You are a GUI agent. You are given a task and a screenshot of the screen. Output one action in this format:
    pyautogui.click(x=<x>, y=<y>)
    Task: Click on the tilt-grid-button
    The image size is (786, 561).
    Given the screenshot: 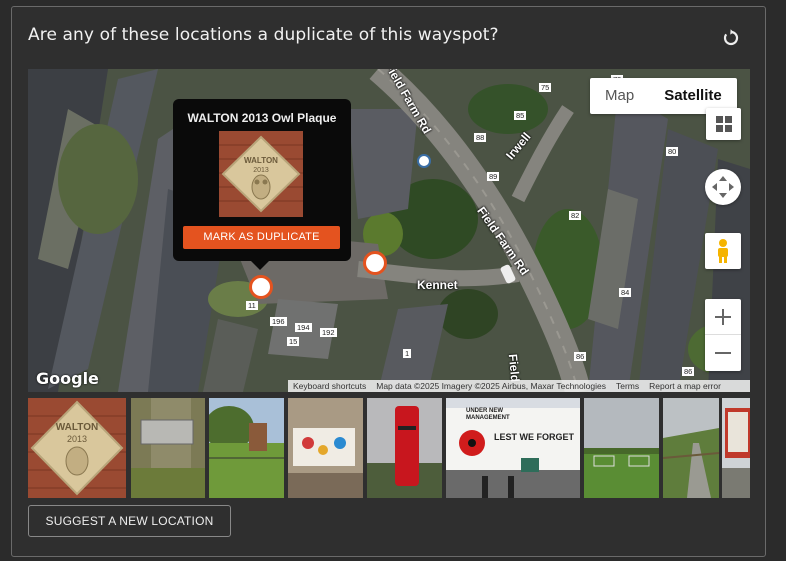 What is the action you would take?
    pyautogui.click(x=723, y=124)
    